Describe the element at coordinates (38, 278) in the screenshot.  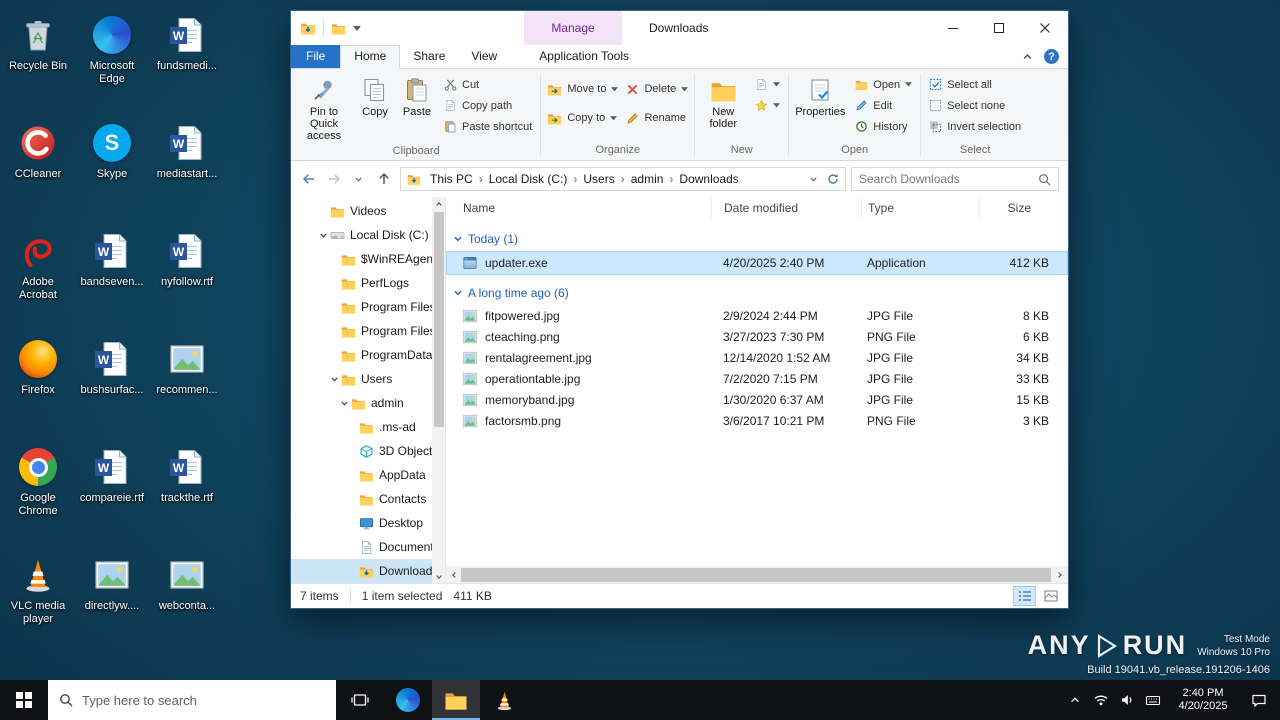
I see `desktop-icon-adobe-acrobat: Adobe Acrobat` at that location.